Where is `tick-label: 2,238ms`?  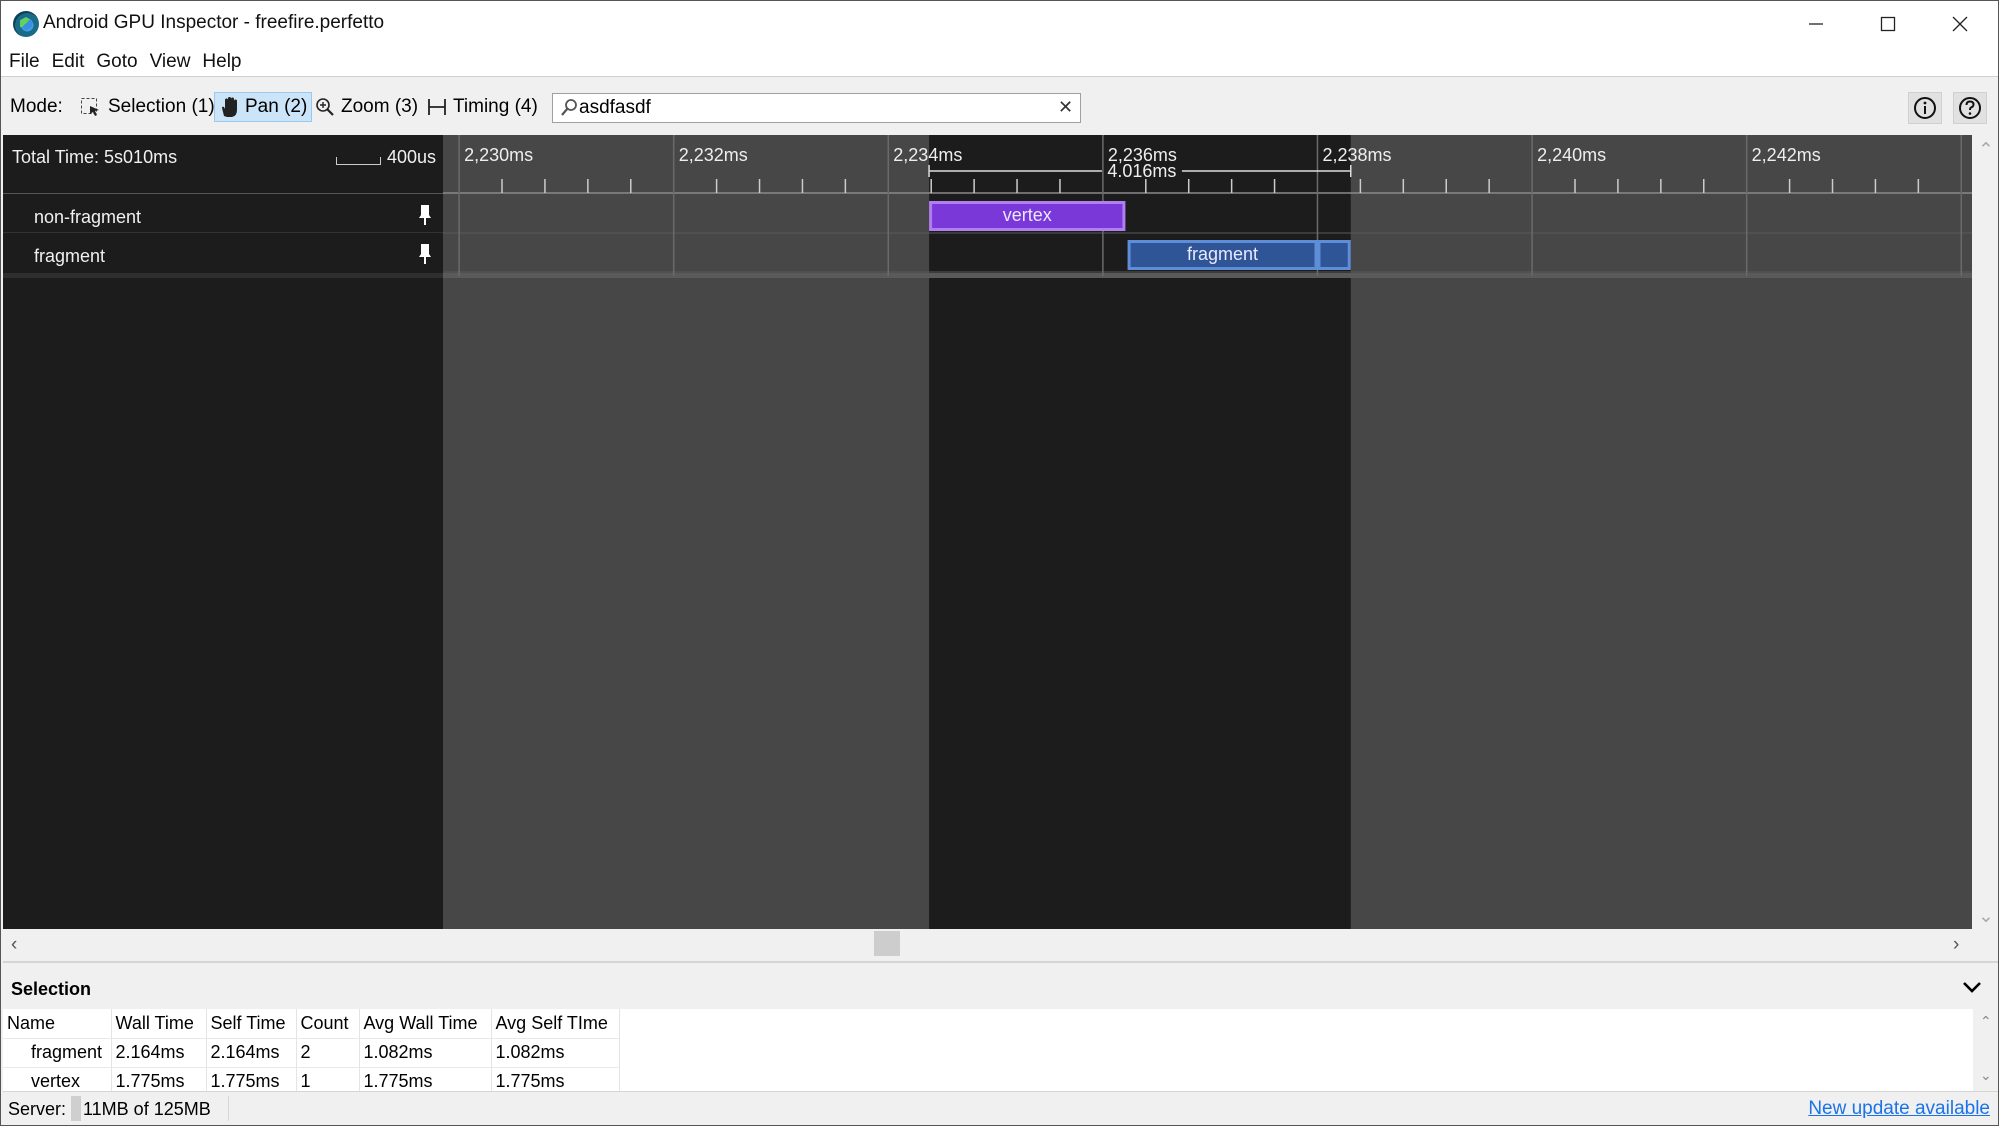 tick-label: 2,238ms is located at coordinates (1356, 155).